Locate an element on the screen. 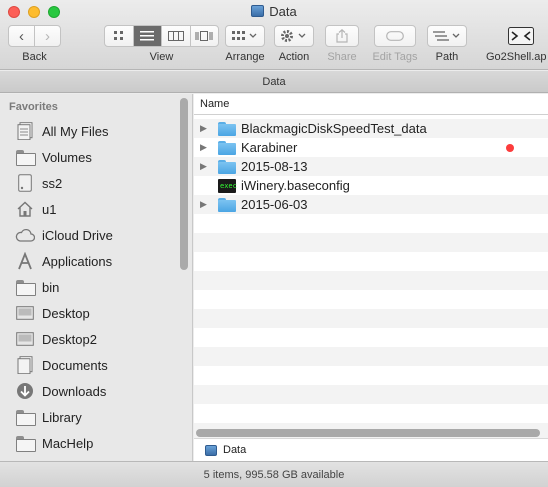  path-icon is located at coordinates (446, 36).